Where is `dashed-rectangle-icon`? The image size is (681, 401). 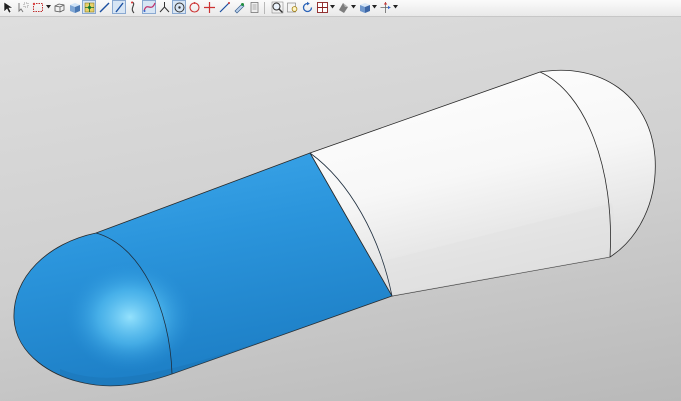 dashed-rectangle-icon is located at coordinates (38, 7).